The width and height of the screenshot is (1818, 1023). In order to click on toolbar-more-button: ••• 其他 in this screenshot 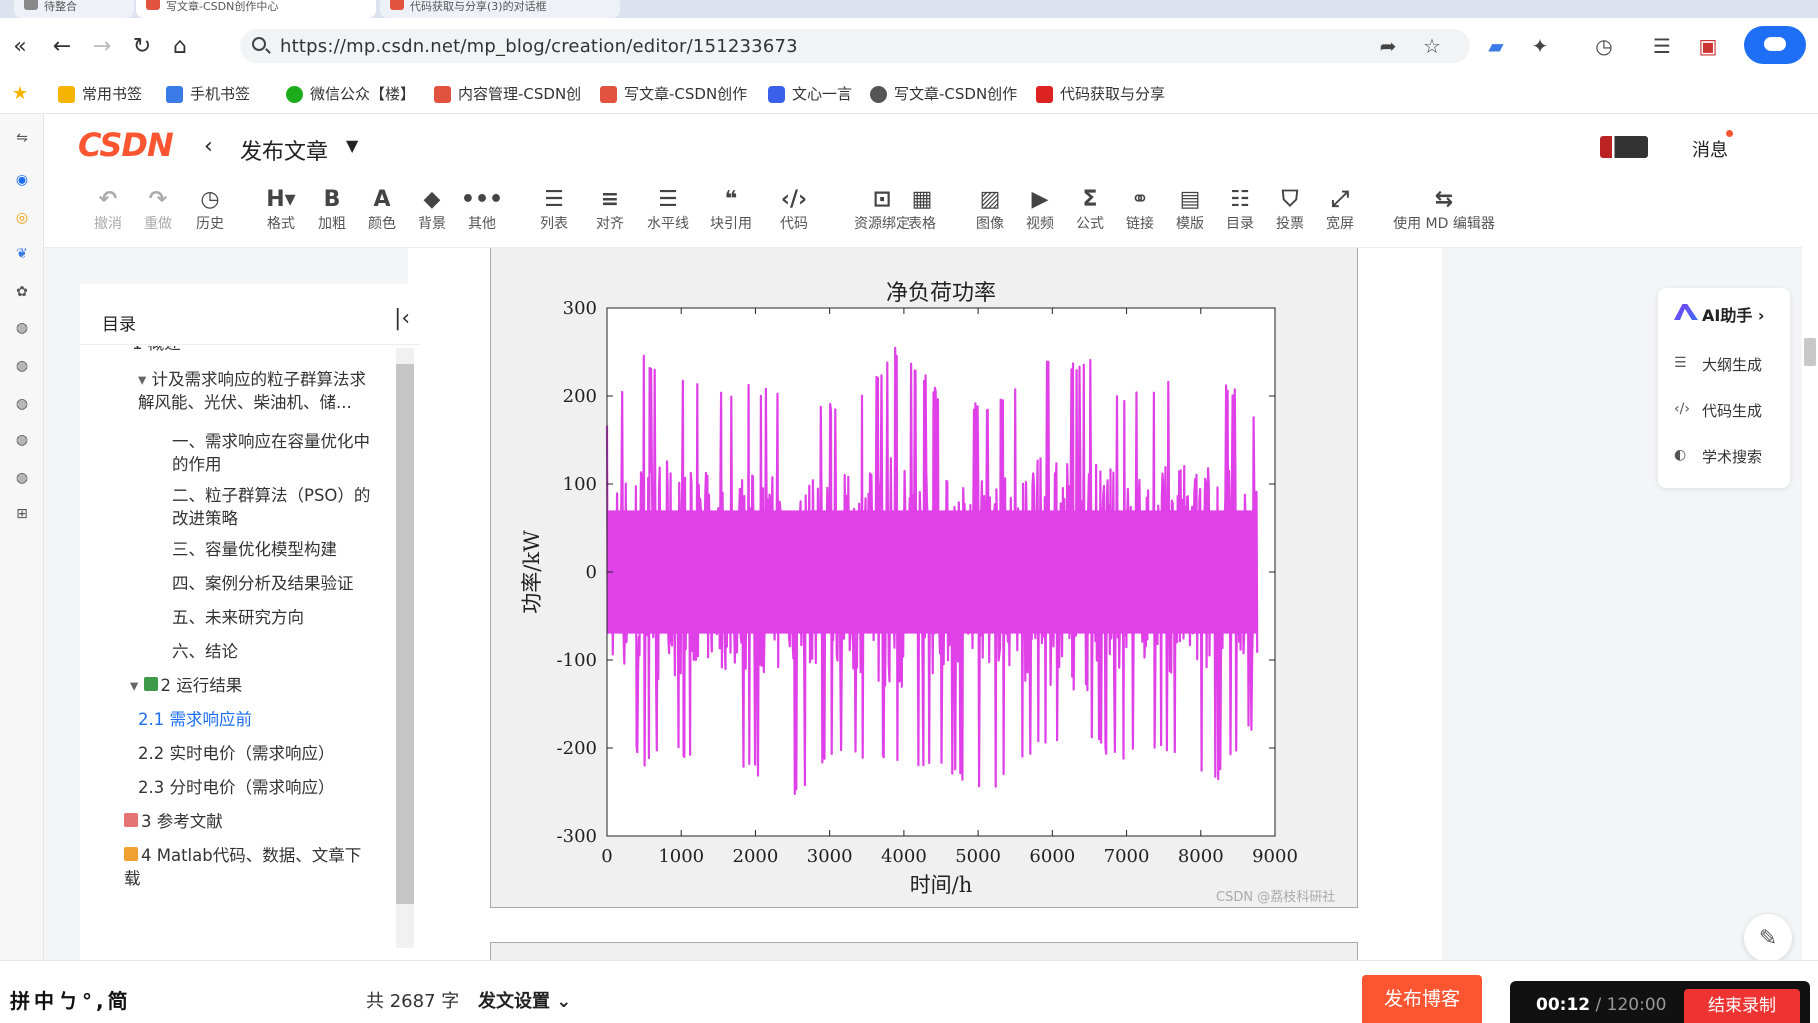, I will do `click(482, 214)`.